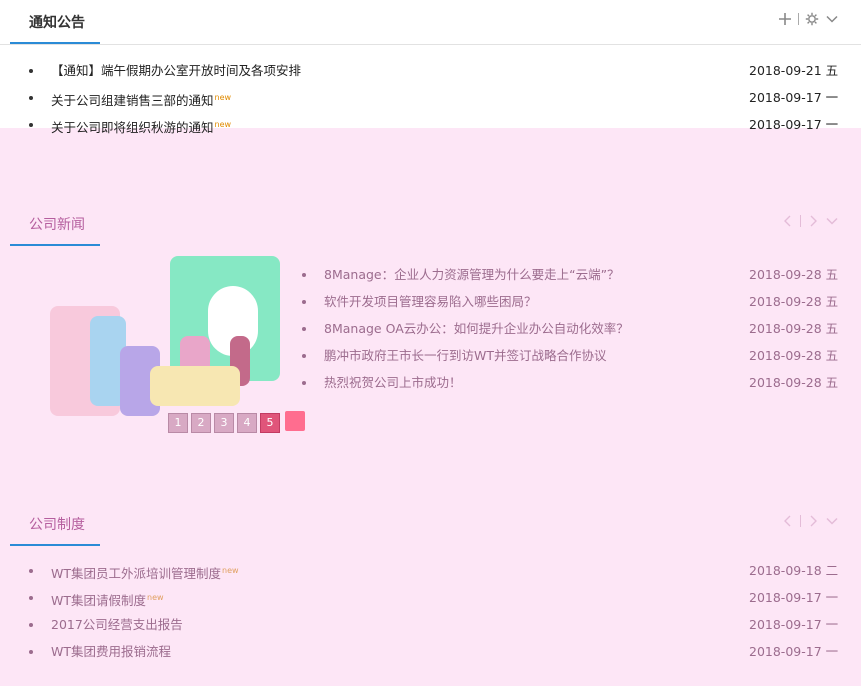 This screenshot has width=861, height=686. I want to click on news-link: 鹏冲市政府王市长一行到访WT并签订战略合作协议, so click(465, 355).